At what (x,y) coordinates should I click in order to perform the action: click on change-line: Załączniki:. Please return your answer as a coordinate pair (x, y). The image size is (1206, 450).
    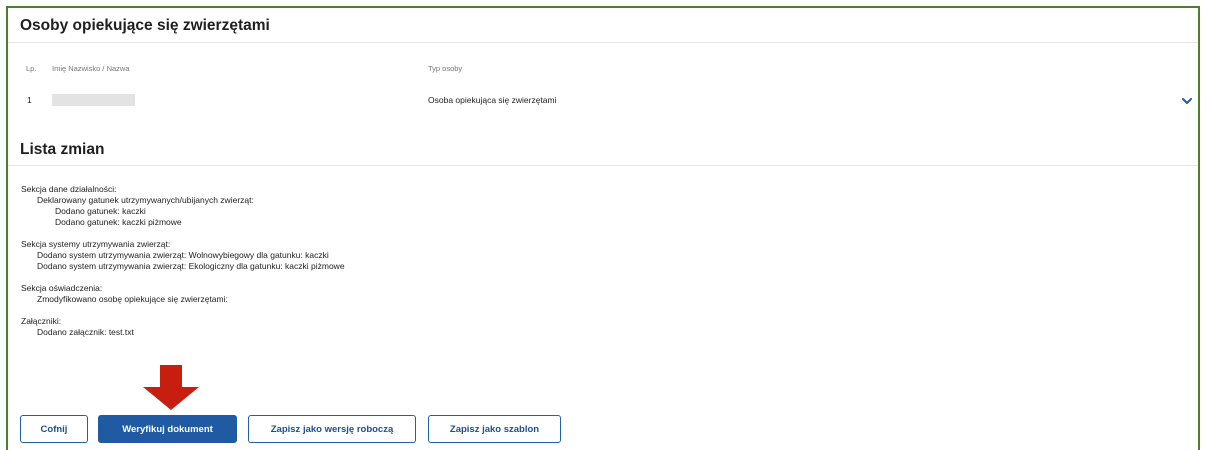
    Looking at the image, I should click on (41, 320).